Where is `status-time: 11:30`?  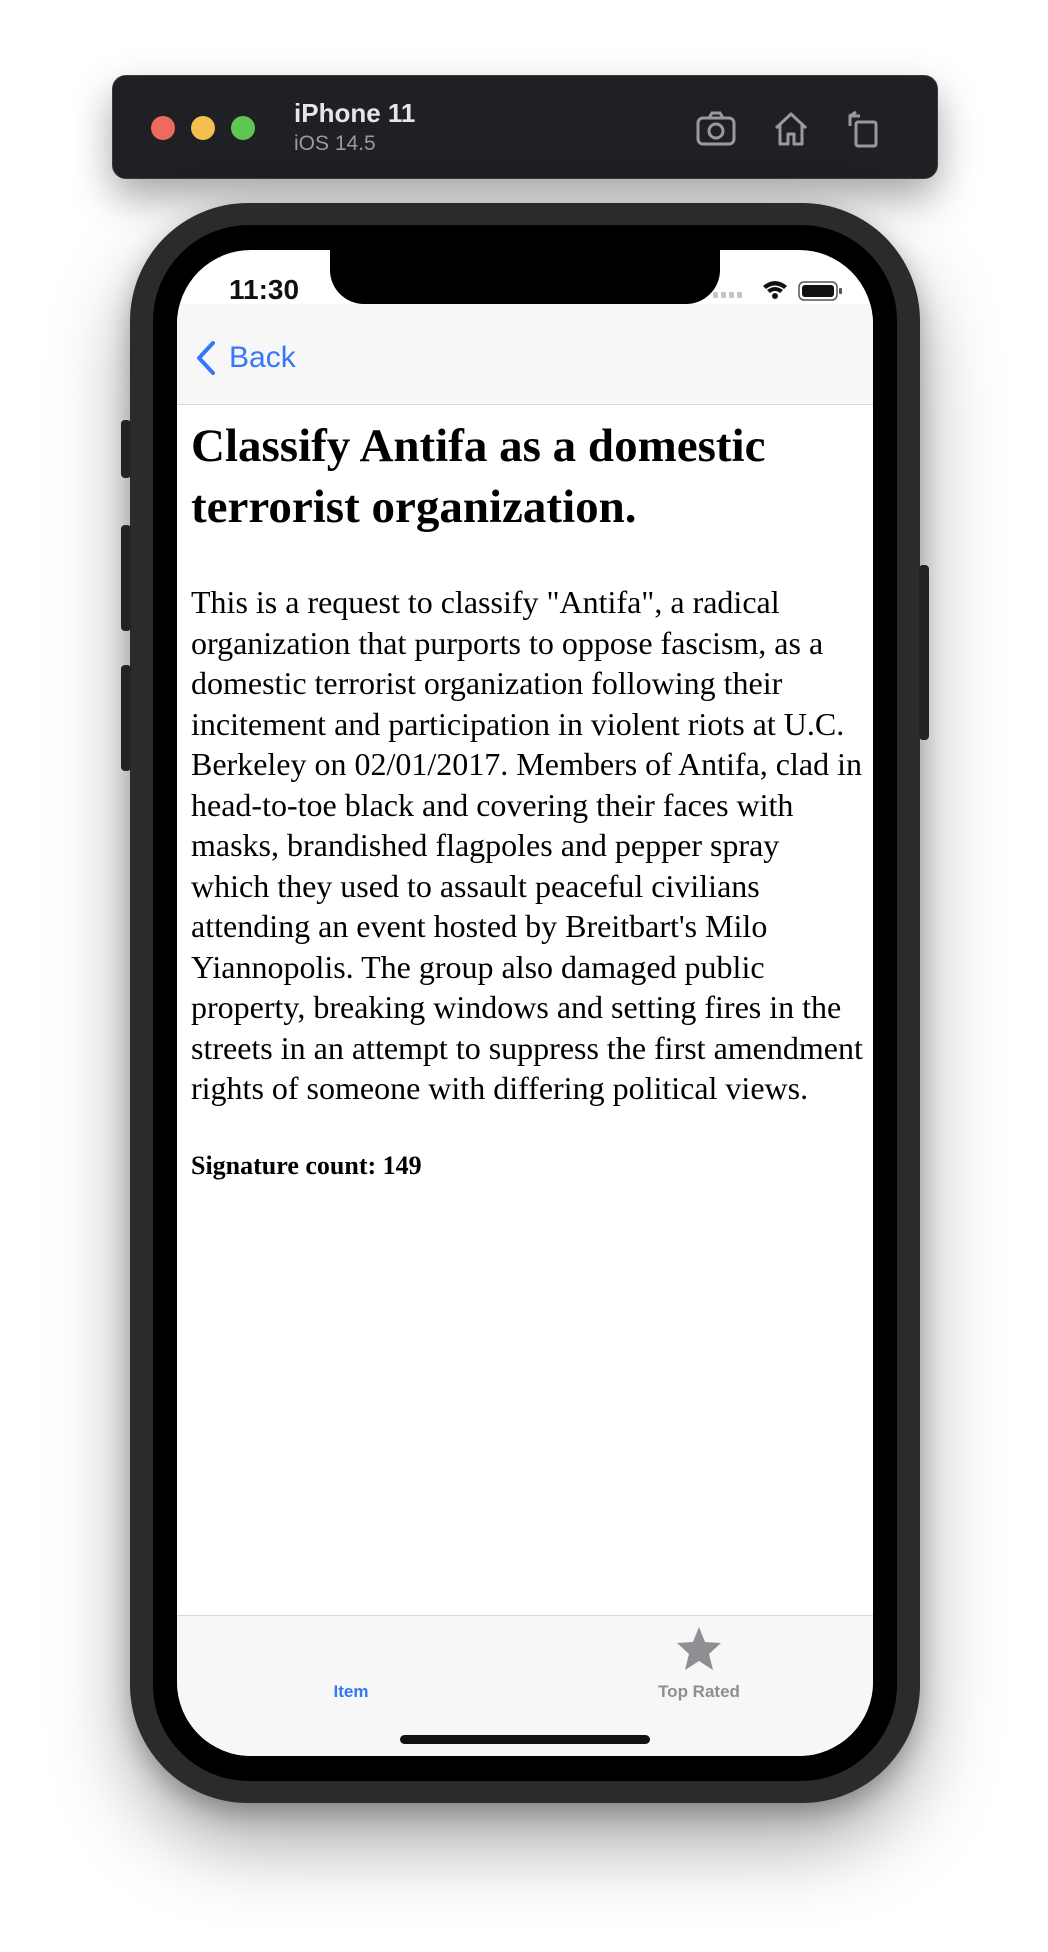 status-time: 11:30 is located at coordinates (264, 289).